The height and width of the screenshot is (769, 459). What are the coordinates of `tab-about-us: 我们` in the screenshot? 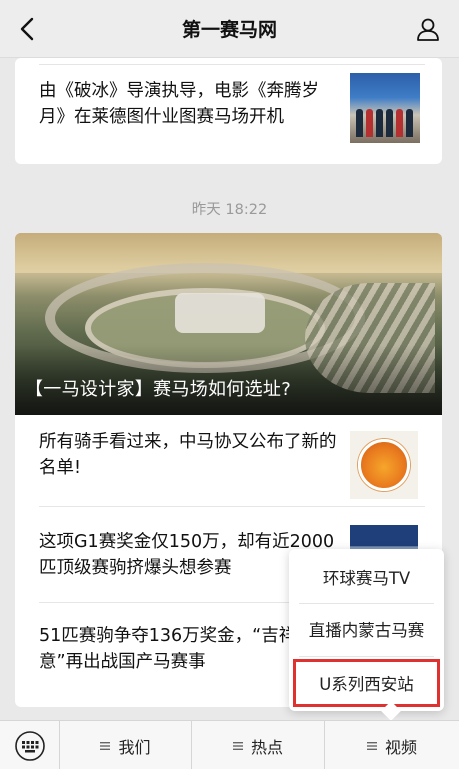 It's located at (126, 745).